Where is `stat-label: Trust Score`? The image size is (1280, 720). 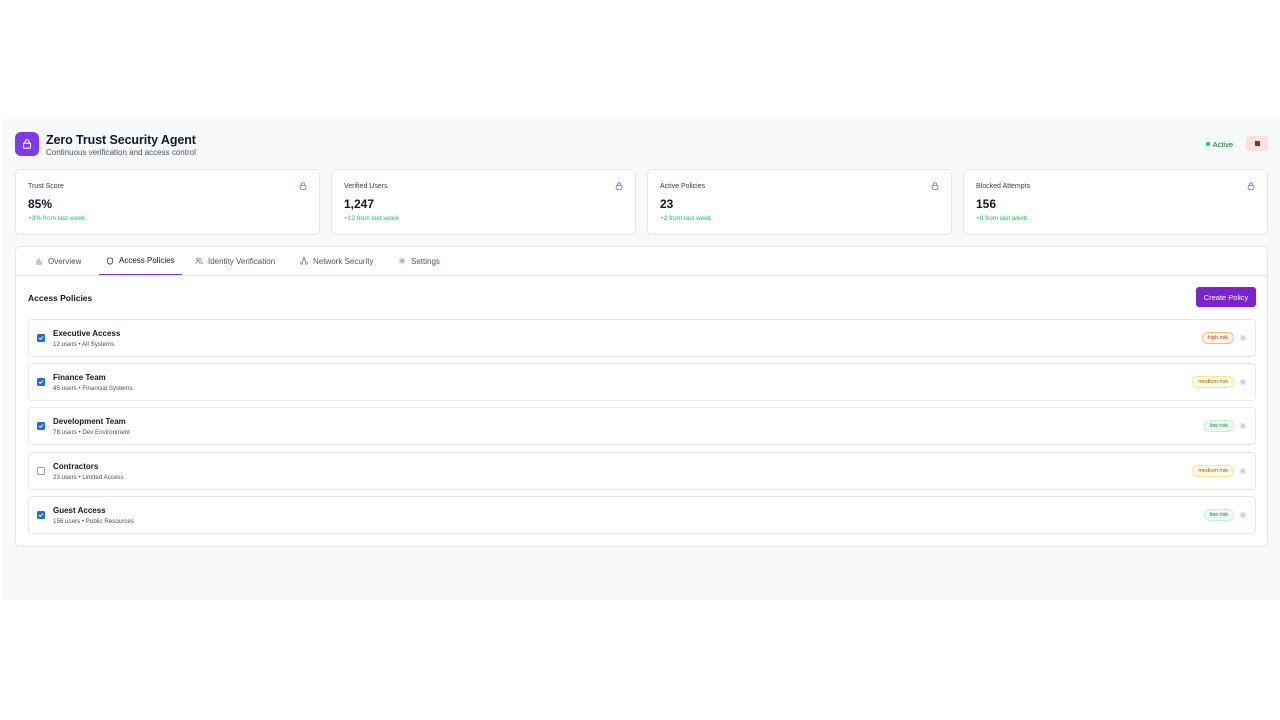
stat-label: Trust Score is located at coordinates (46, 186).